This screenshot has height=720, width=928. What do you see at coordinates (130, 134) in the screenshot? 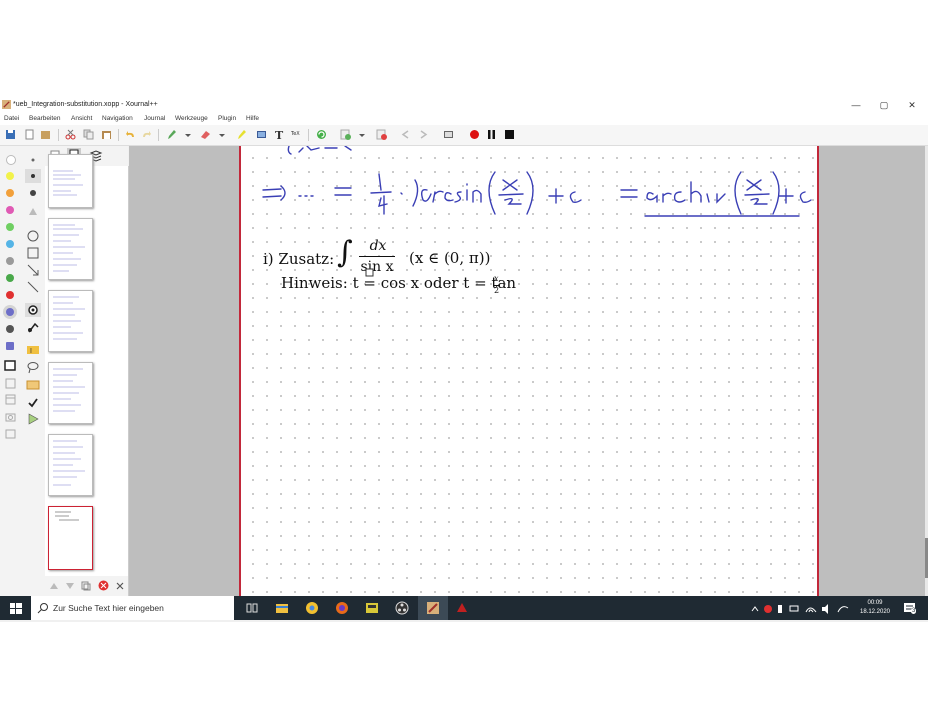
I see `undo-icon` at bounding box center [130, 134].